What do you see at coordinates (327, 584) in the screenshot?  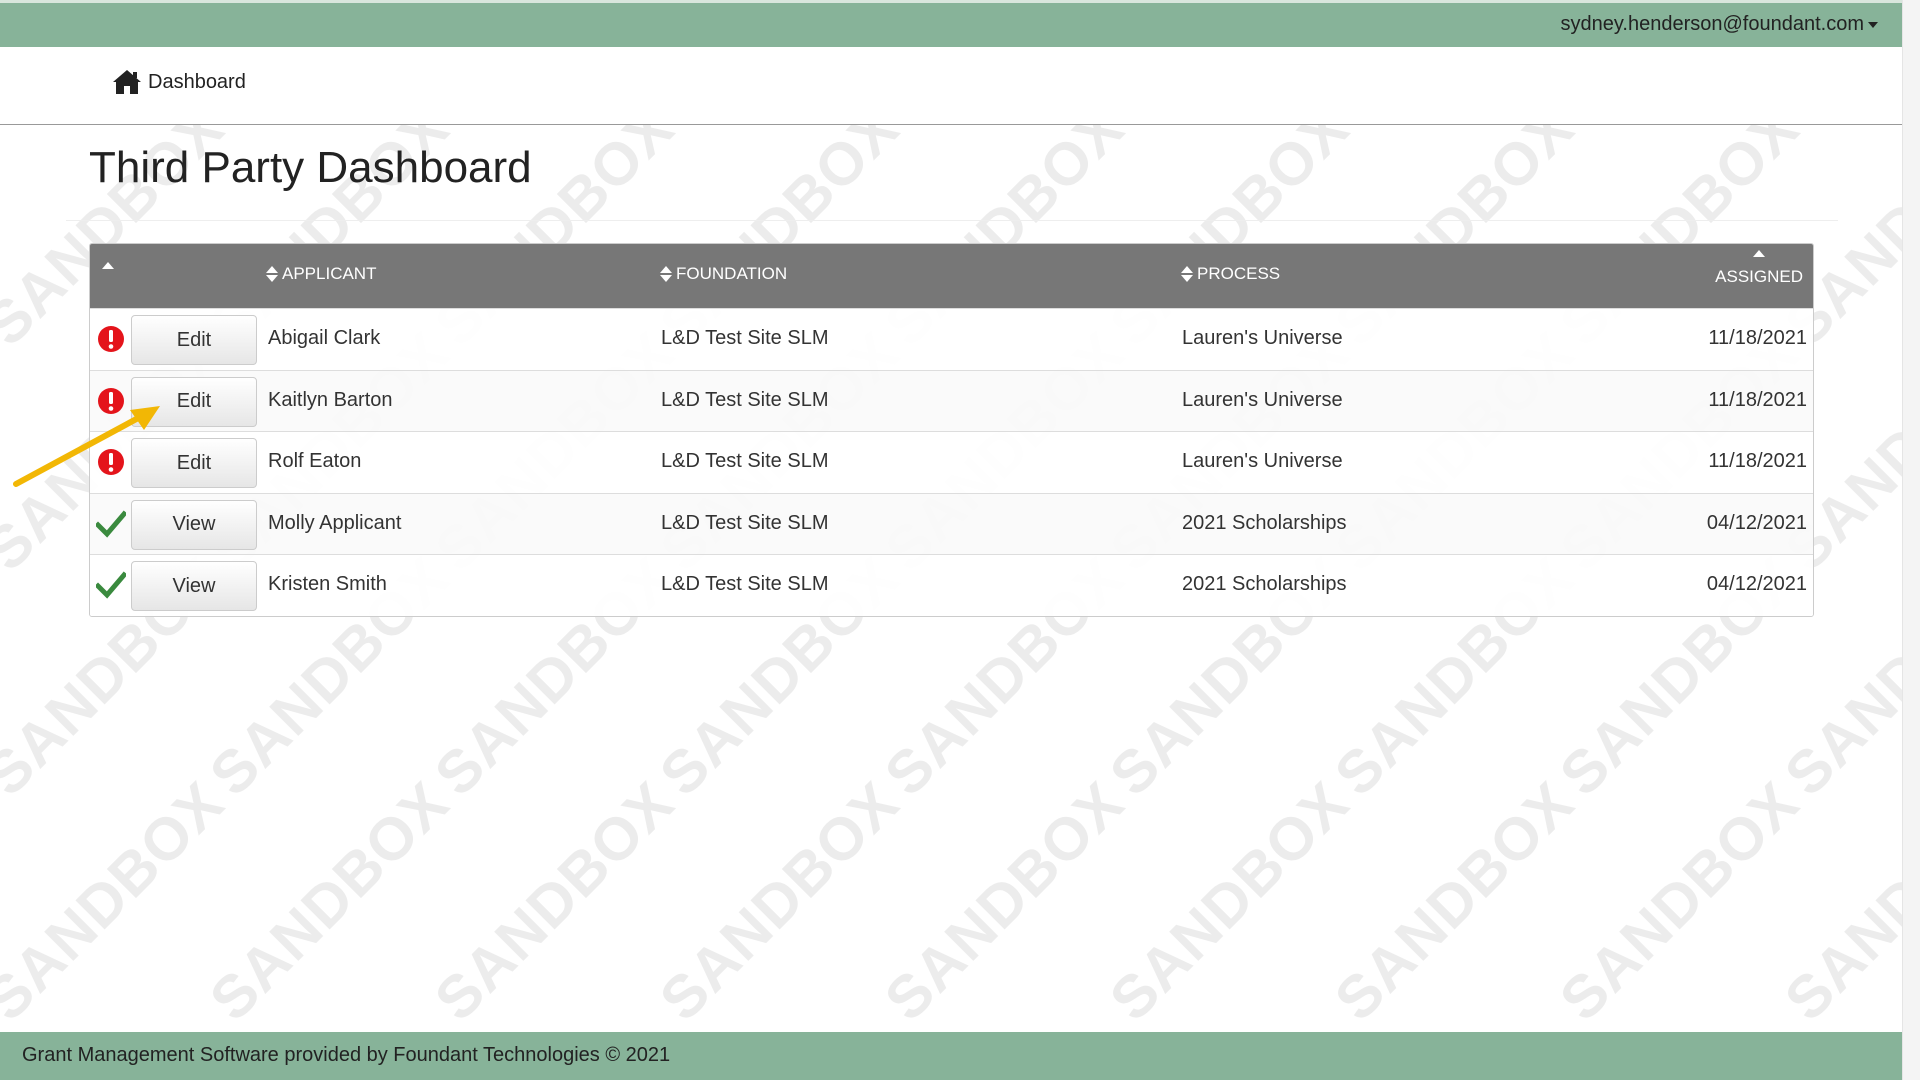 I see `applicant-name: Kristen Smith` at bounding box center [327, 584].